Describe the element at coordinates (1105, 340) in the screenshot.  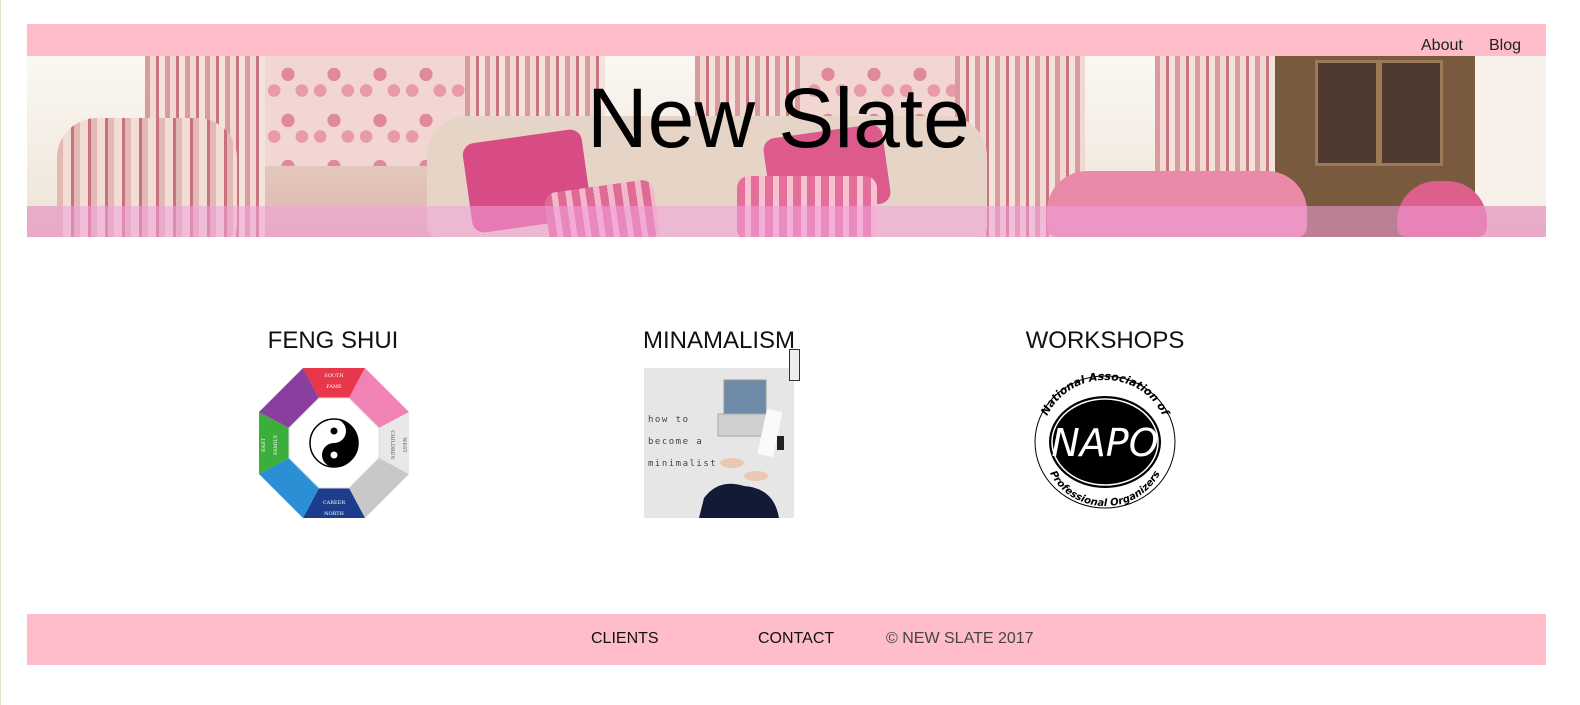
I see `section-title-workshops: WORKSHOPS` at that location.